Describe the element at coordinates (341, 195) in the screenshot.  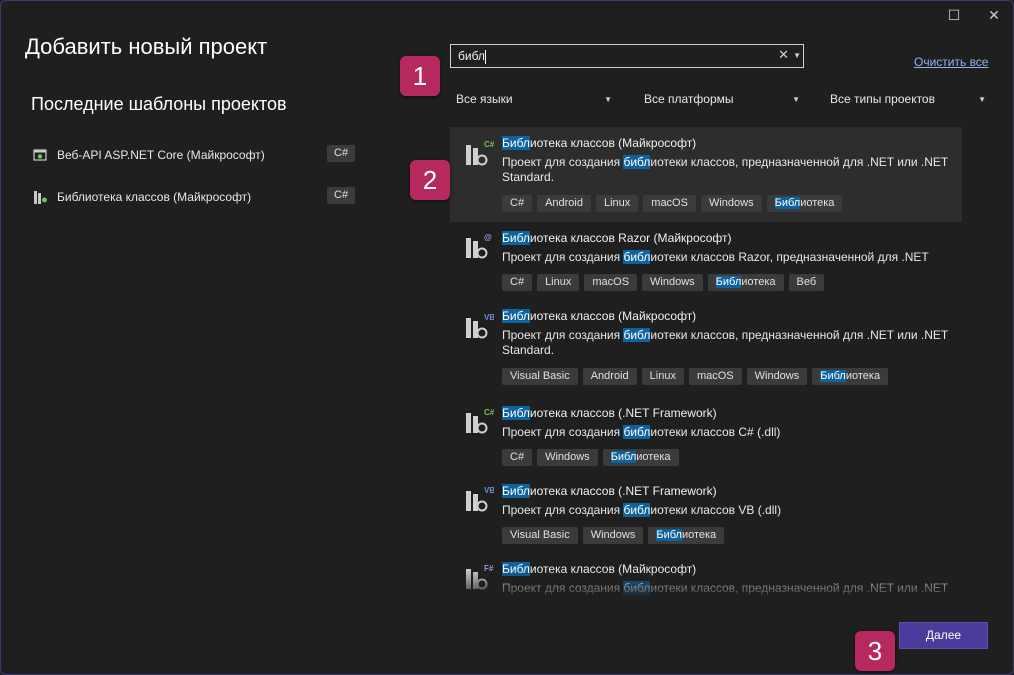
I see `language-tag: C#` at that location.